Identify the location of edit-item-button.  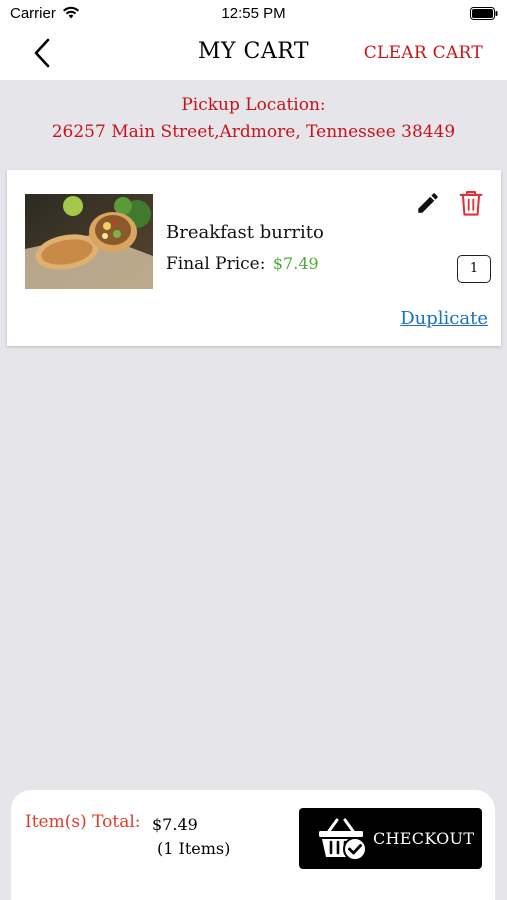
(428, 203).